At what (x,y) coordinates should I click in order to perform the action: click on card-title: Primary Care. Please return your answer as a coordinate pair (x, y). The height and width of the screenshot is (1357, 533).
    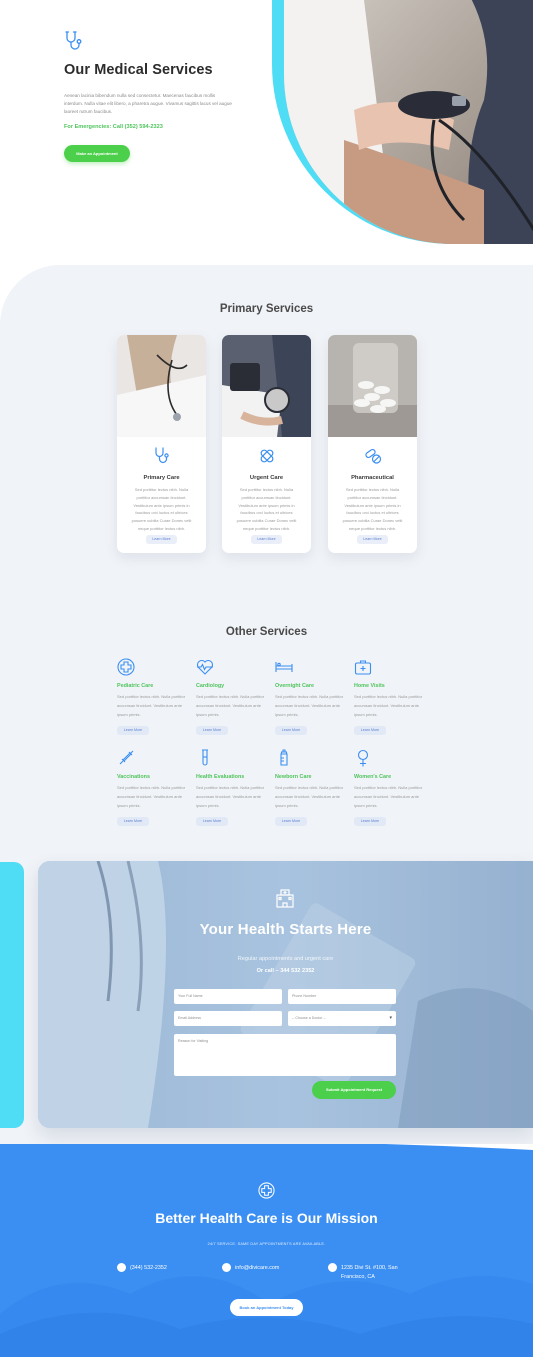
    Looking at the image, I should click on (161, 478).